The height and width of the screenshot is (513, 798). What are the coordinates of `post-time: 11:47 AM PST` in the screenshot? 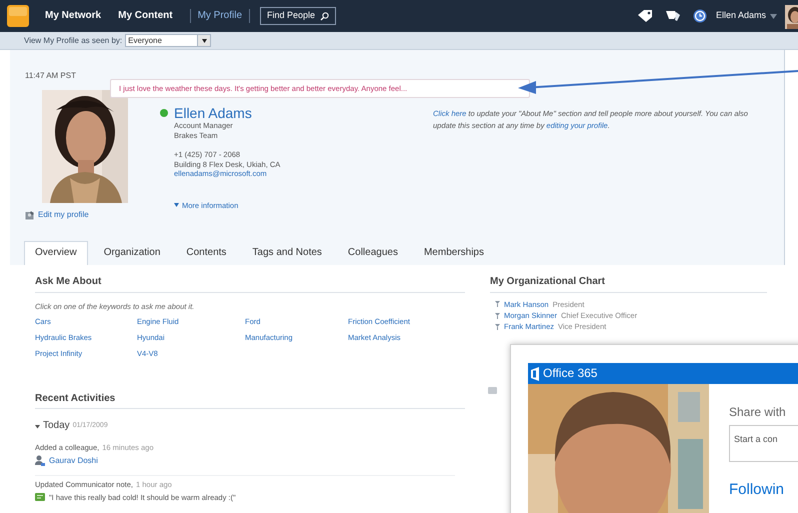 It's located at (51, 76).